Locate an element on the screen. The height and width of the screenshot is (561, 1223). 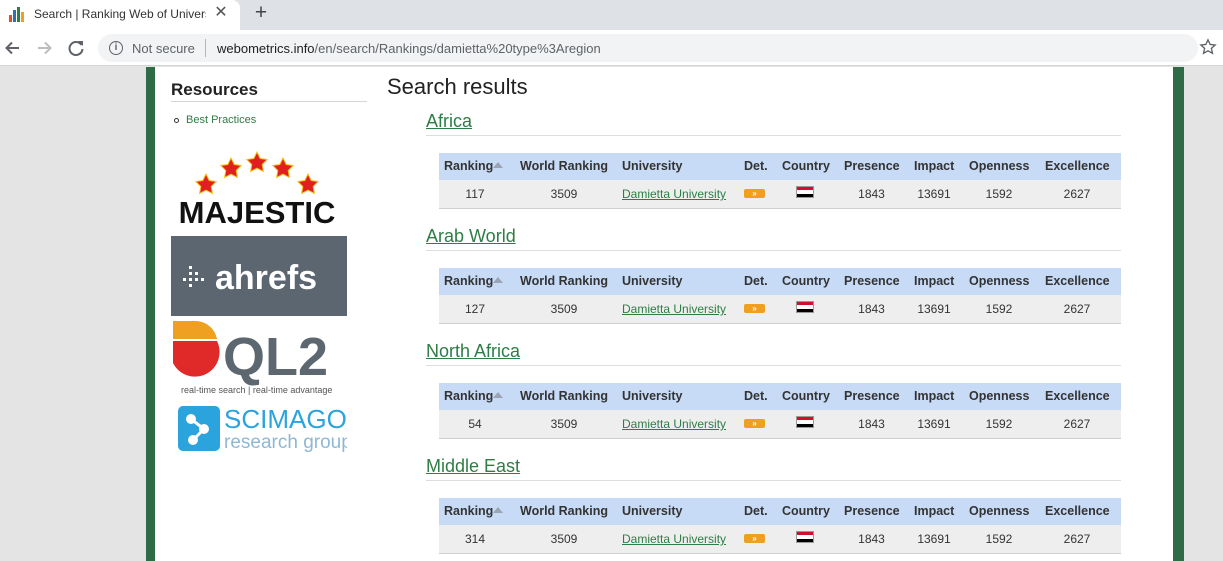
region-link: Africa is located at coordinates (449, 121).